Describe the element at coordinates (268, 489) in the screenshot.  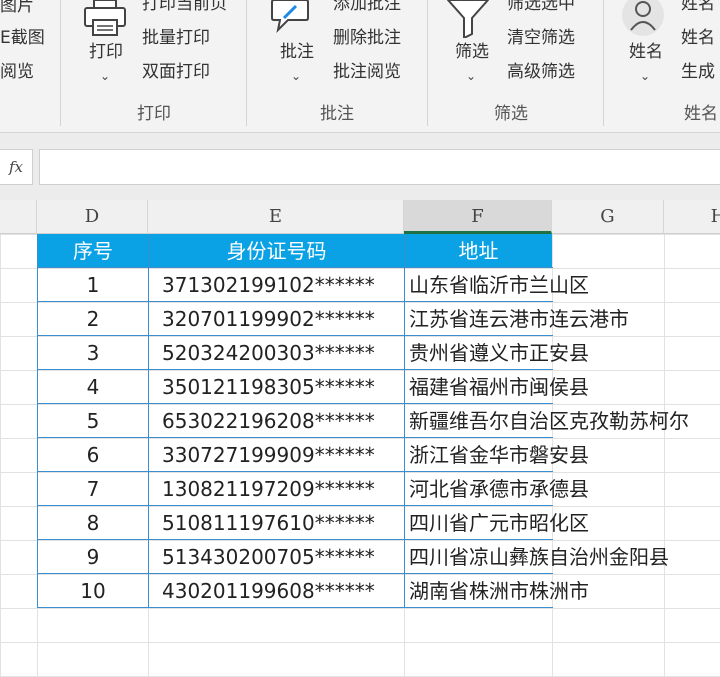
I see `cell-id-number: 130821197209******` at that location.